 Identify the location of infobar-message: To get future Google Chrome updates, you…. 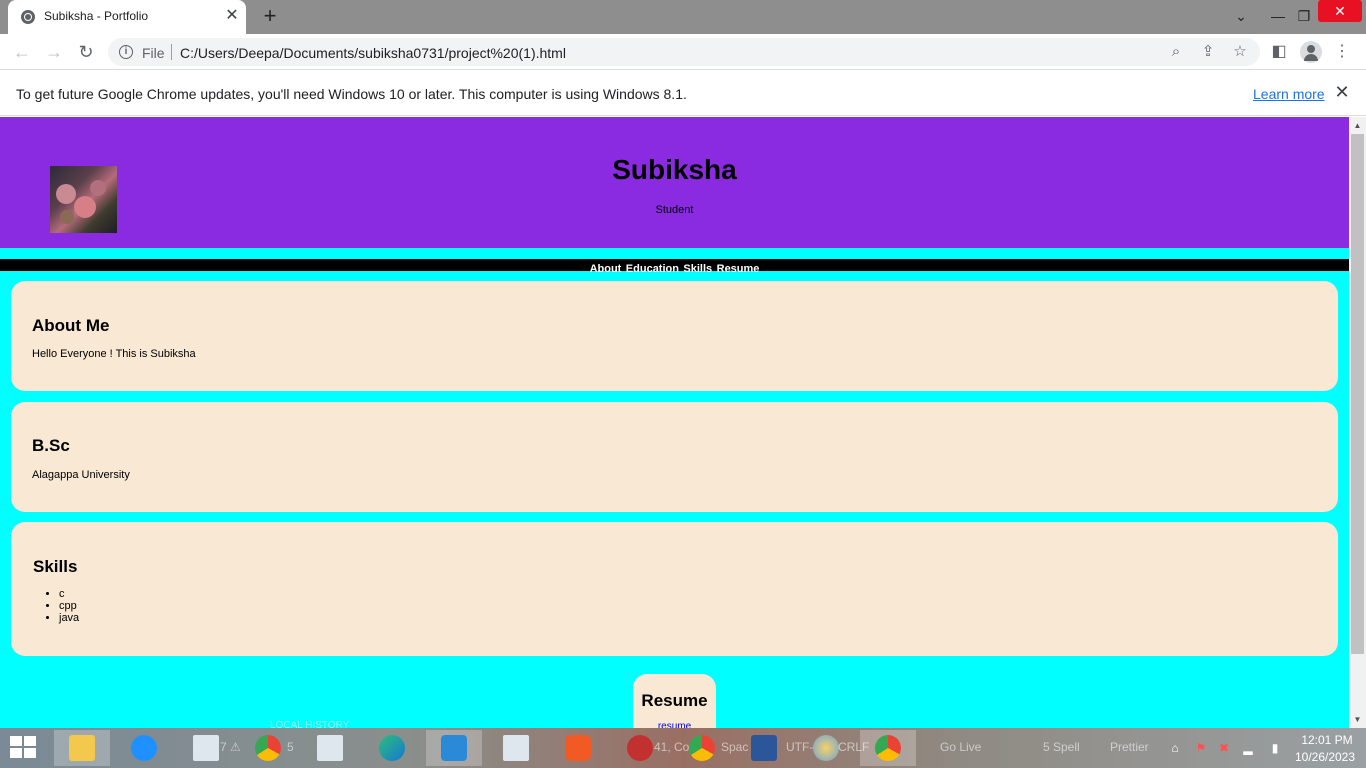
(351, 94).